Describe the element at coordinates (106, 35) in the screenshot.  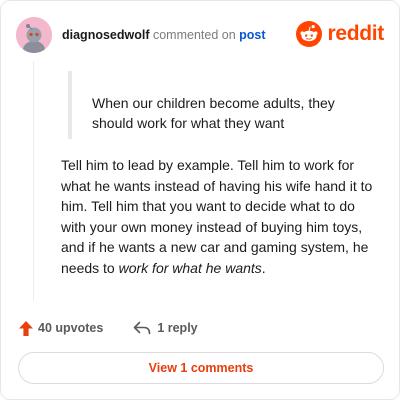
I see `username: diagnosedwolf` at that location.